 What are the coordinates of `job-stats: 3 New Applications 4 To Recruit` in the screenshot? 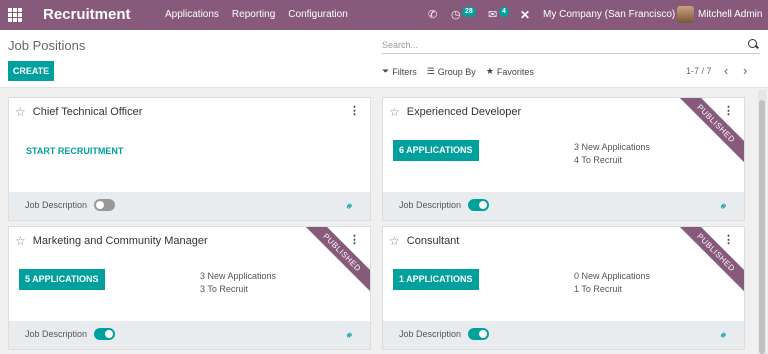 It's located at (612, 154).